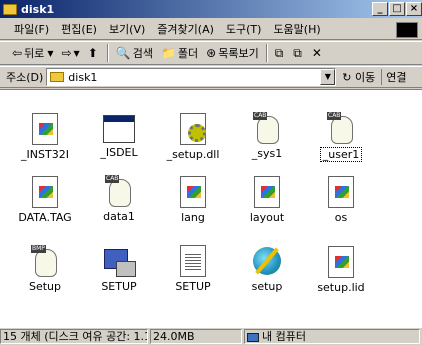 The image size is (422, 345). What do you see at coordinates (193, 129) in the screenshot?
I see `dll-icon` at bounding box center [193, 129].